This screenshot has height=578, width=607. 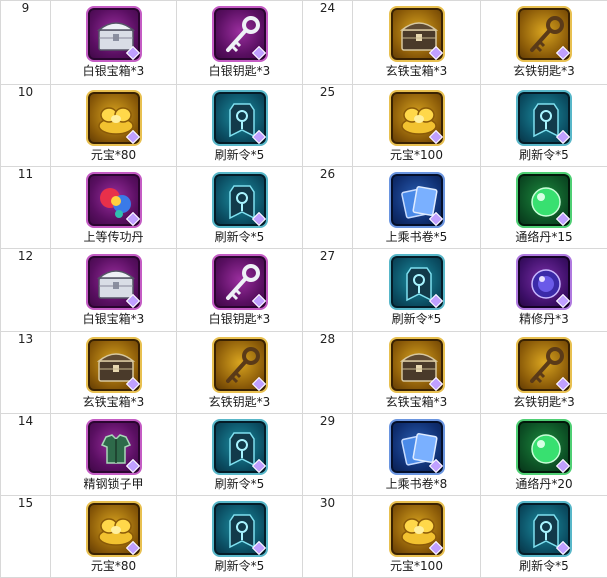 What do you see at coordinates (113, 446) in the screenshot?
I see `chain-armor-icon` at bounding box center [113, 446].